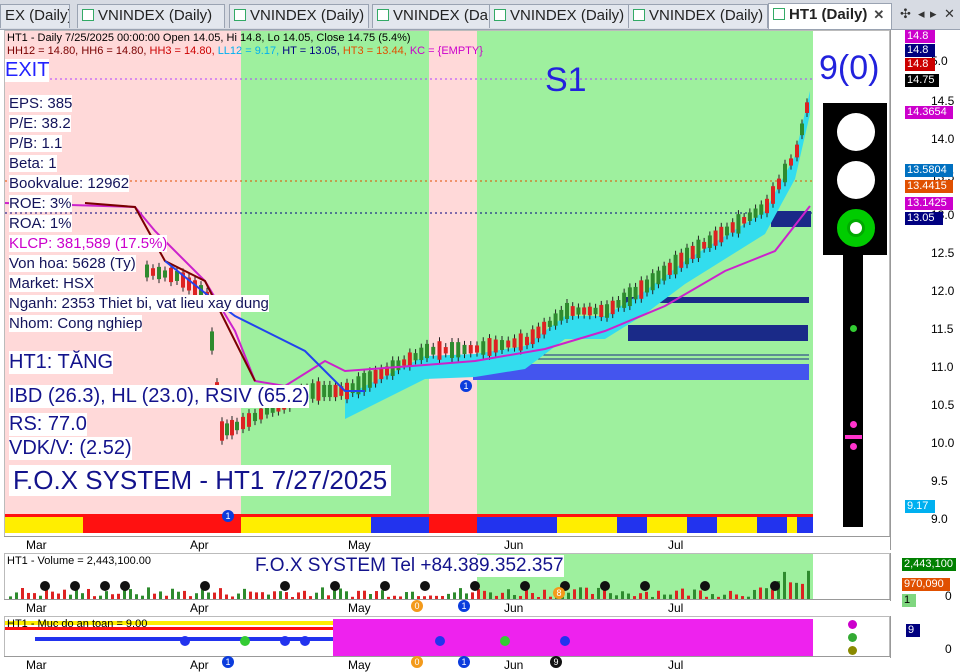 The width and height of the screenshot is (960, 672). What do you see at coordinates (853, 391) in the screenshot?
I see `signal-meter` at bounding box center [853, 391].